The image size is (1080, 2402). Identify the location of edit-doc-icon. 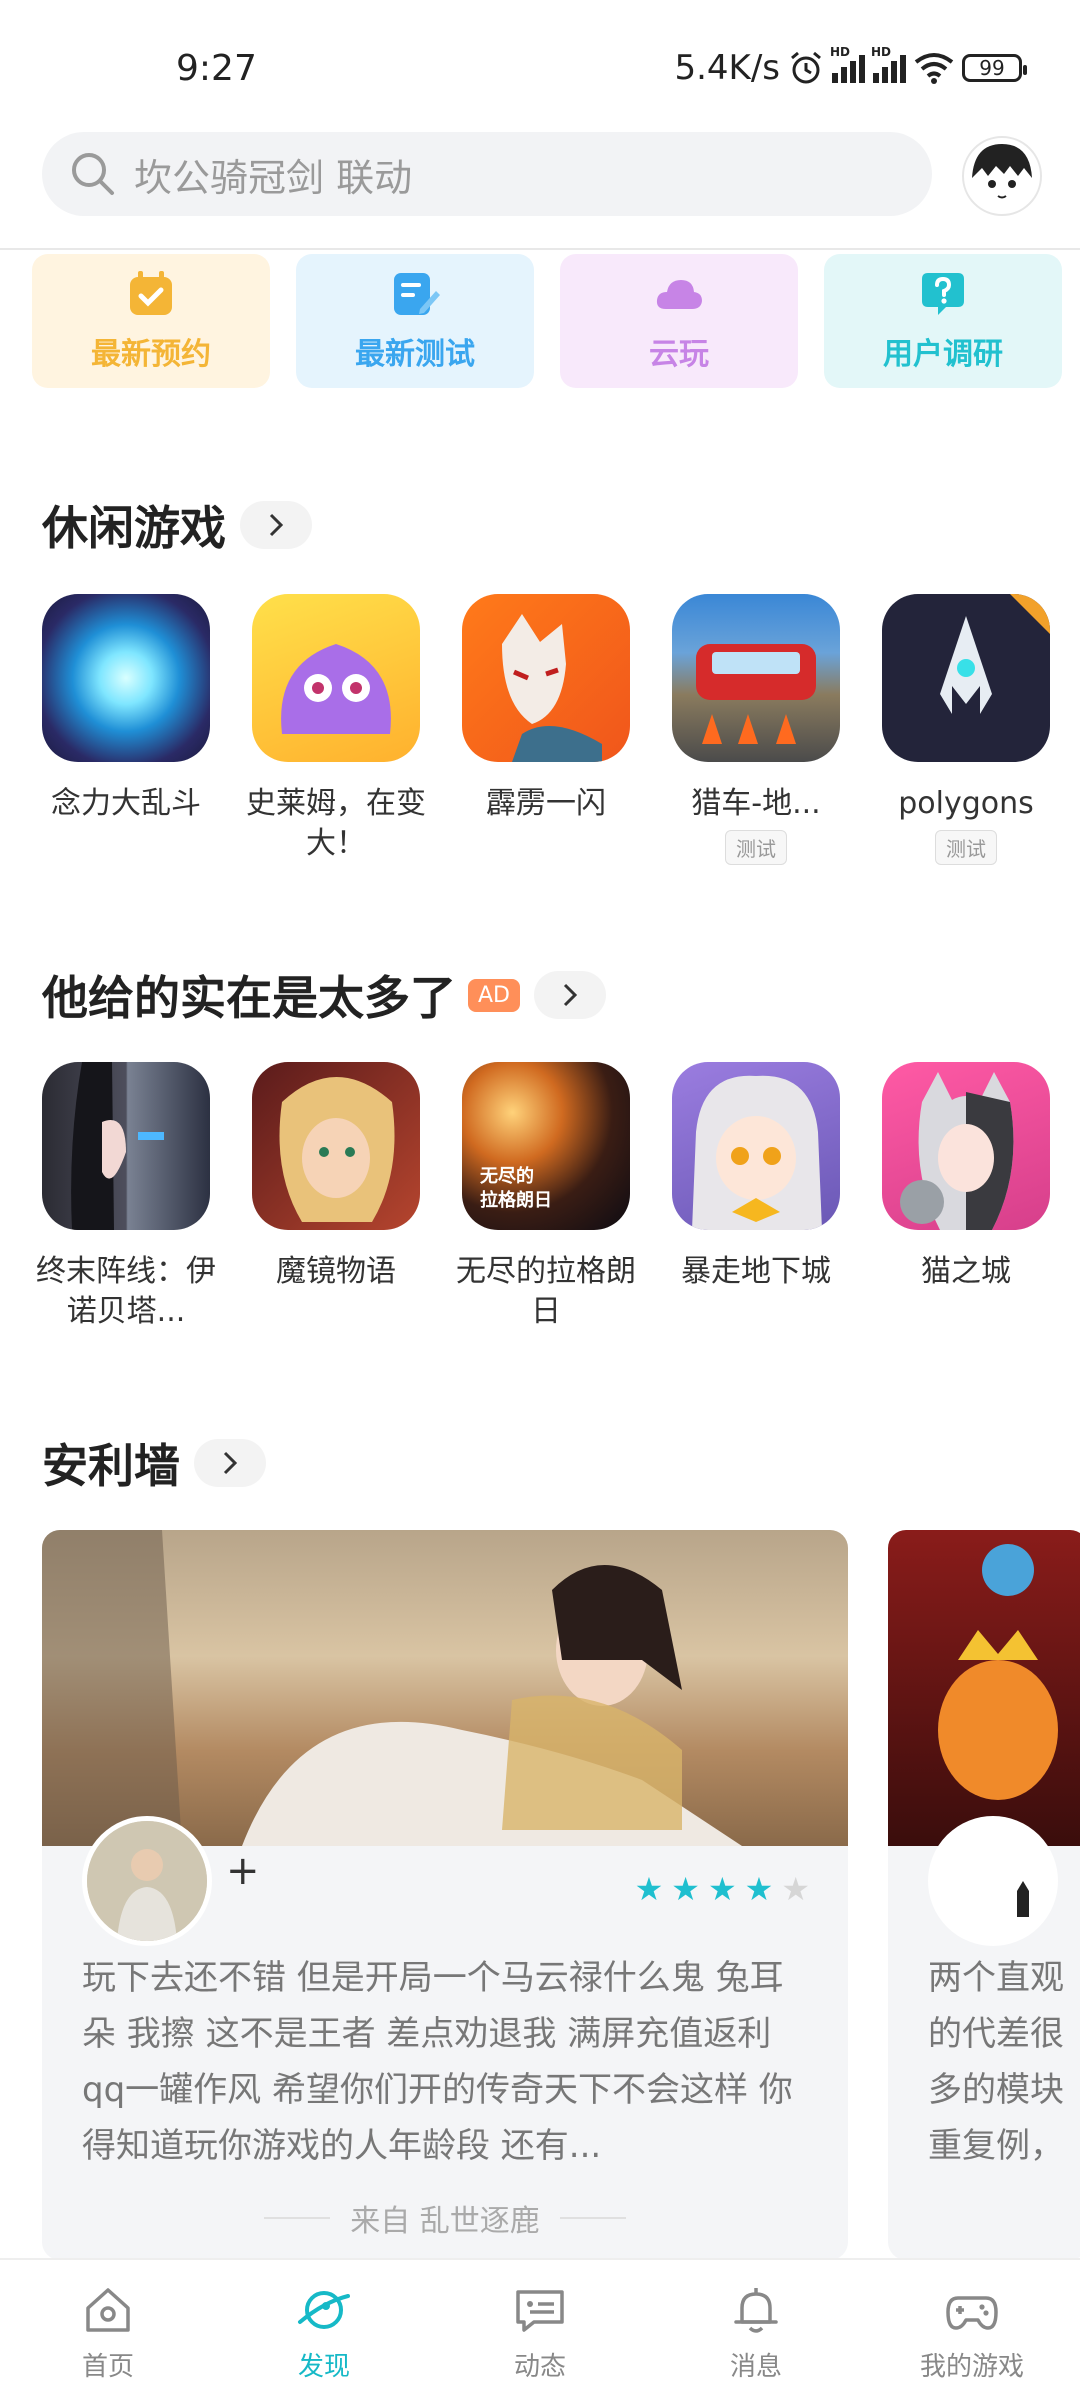
(417, 294).